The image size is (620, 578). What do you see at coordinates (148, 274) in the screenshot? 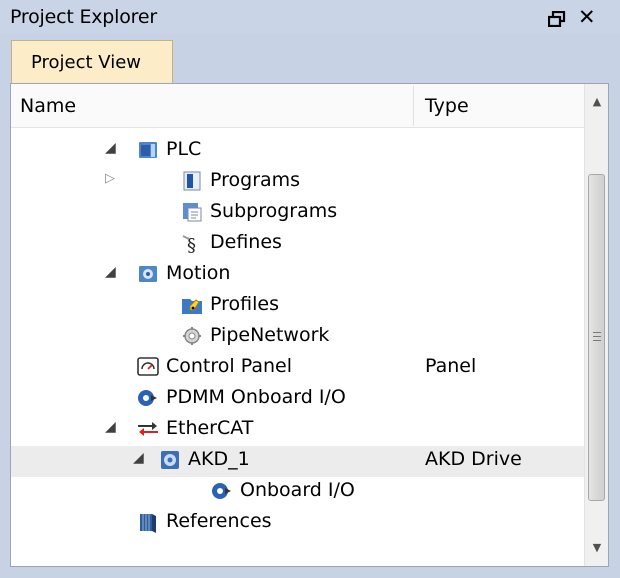
I see `motion-icon` at bounding box center [148, 274].